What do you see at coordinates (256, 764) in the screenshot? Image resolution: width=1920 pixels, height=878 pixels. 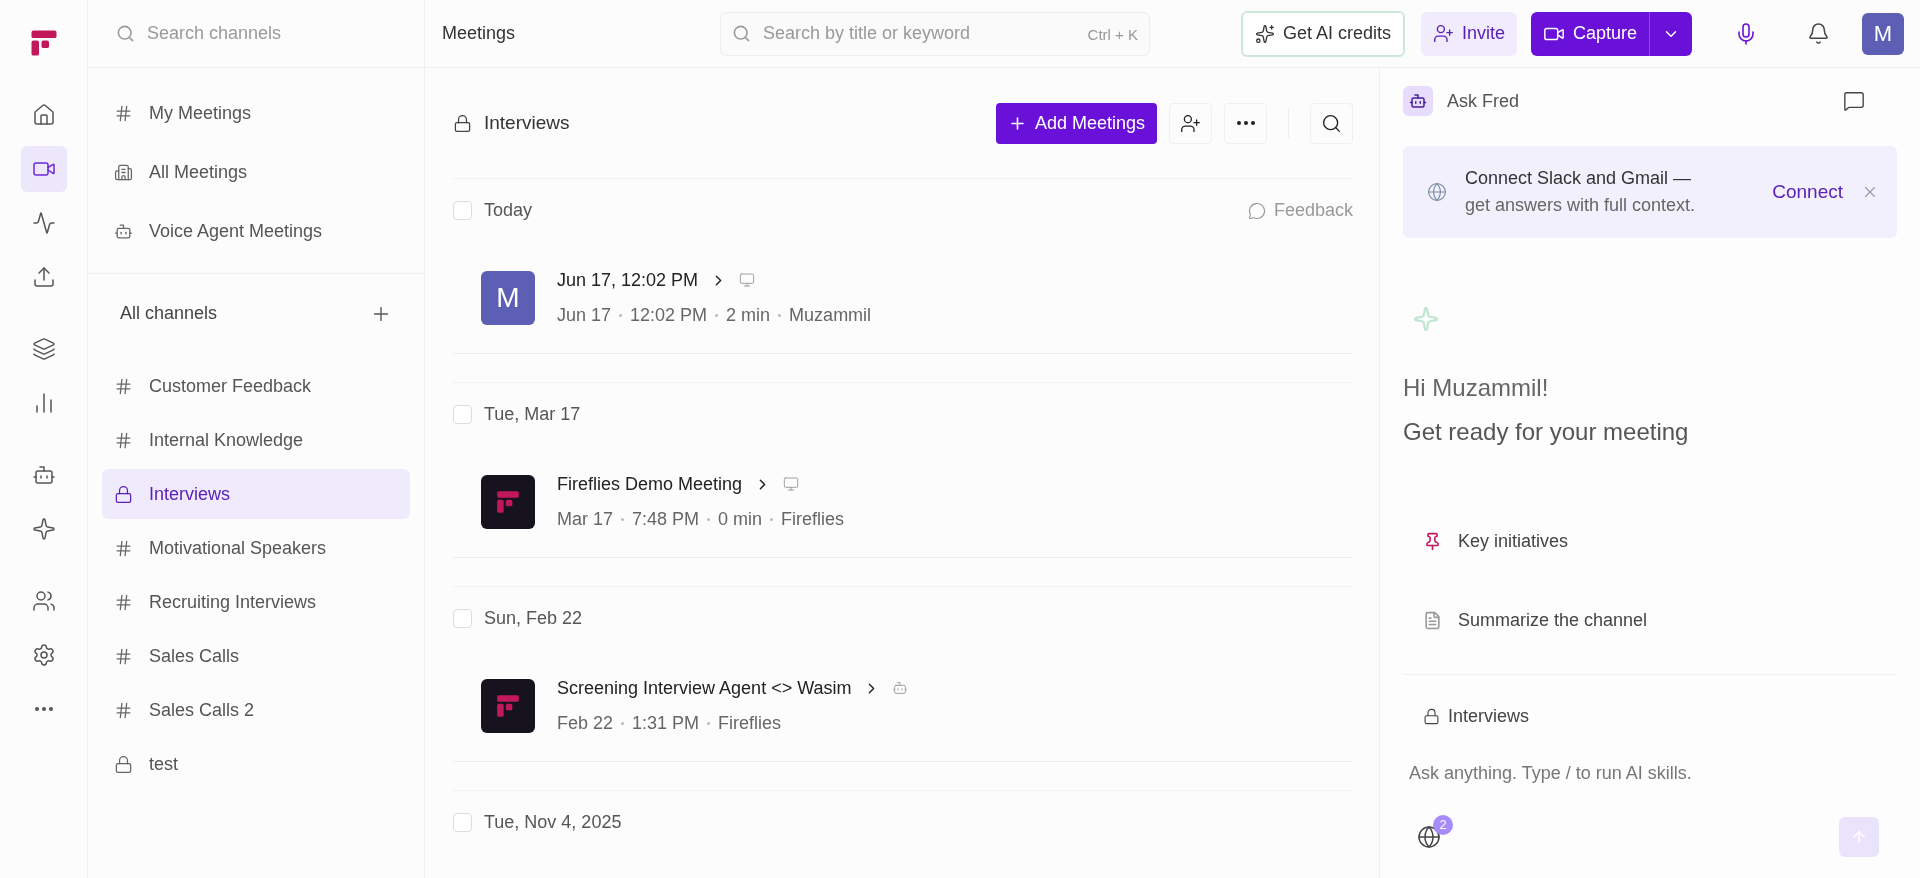 I see `channel-item: test` at bounding box center [256, 764].